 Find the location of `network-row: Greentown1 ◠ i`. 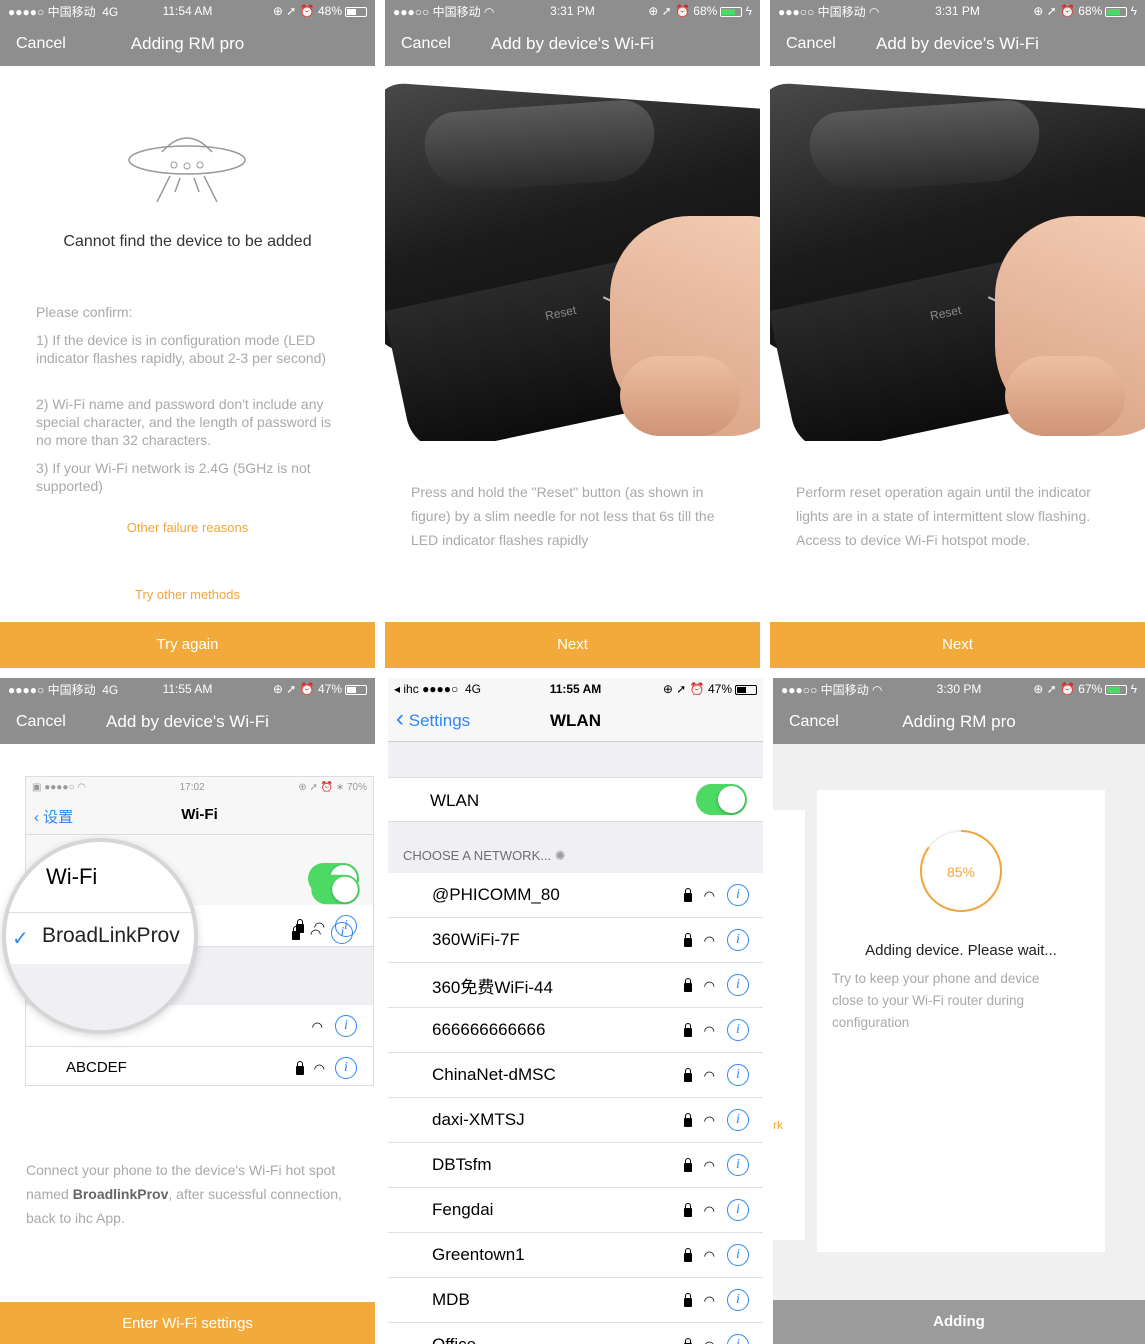

network-row: Greentown1 ◠ i is located at coordinates (575, 1255).